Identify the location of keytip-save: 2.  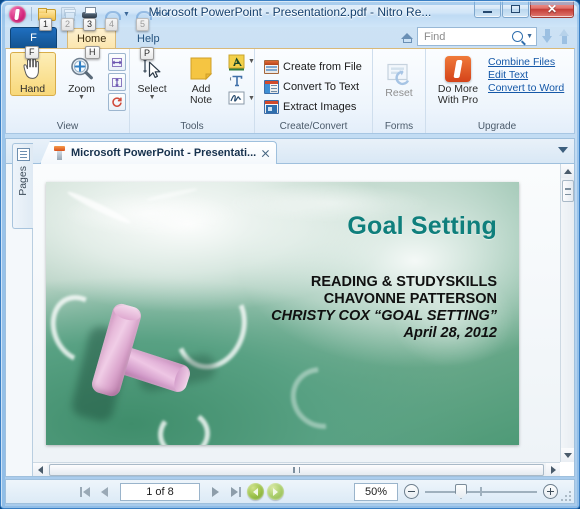
(68, 24).